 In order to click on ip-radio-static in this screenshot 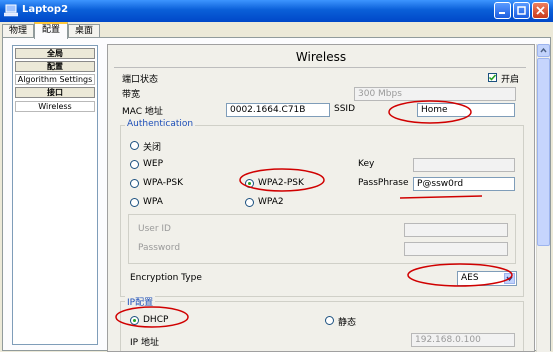, I will do `click(329, 320)`.